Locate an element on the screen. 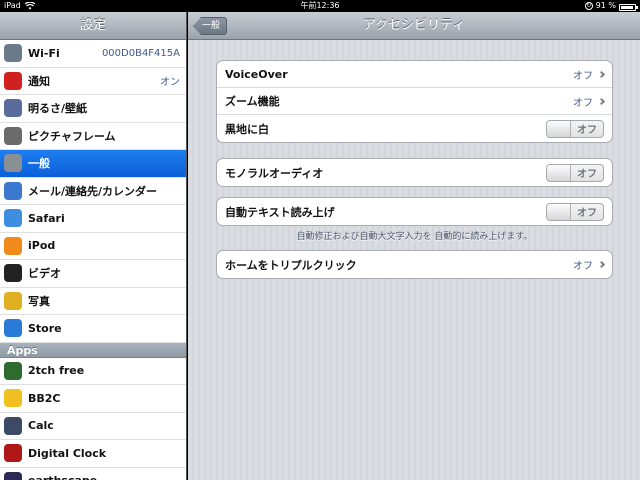 The height and width of the screenshot is (480, 640). sidebar-item-label: 明るさ/壁紙 is located at coordinates (58, 109).